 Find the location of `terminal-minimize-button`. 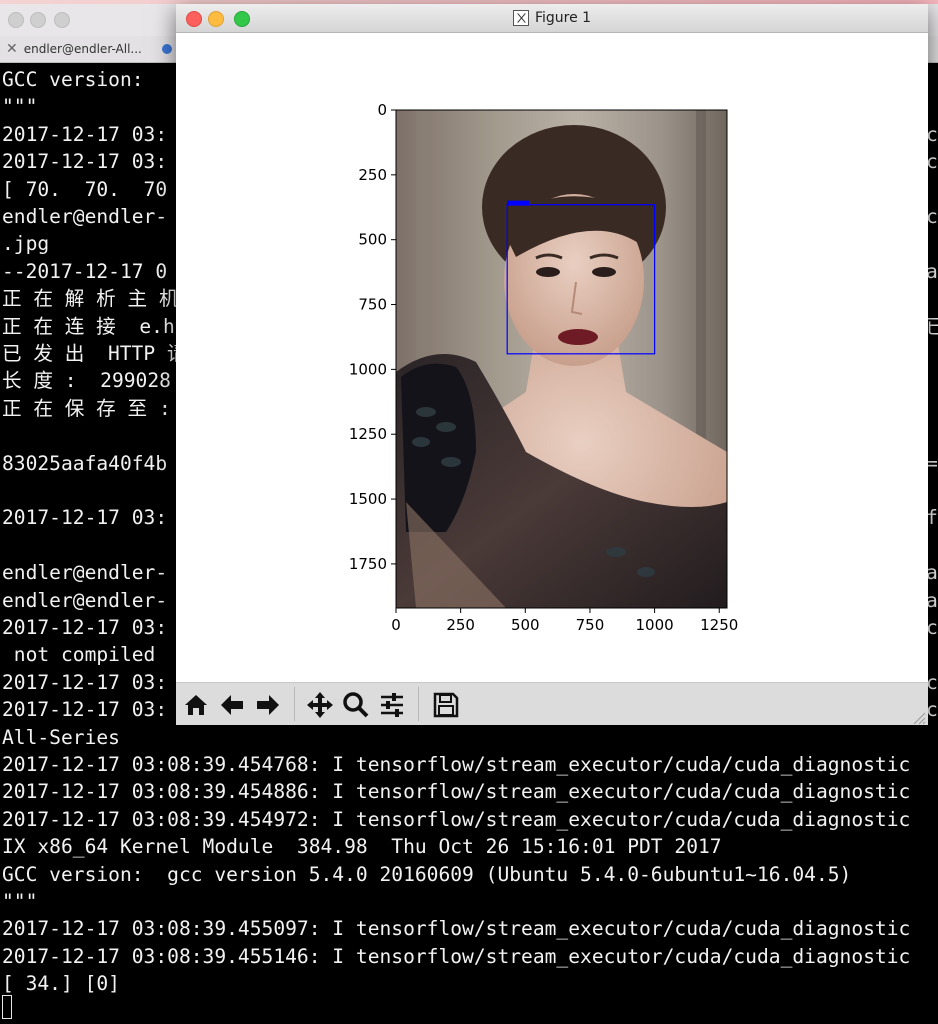

terminal-minimize-button is located at coordinates (38, 20).